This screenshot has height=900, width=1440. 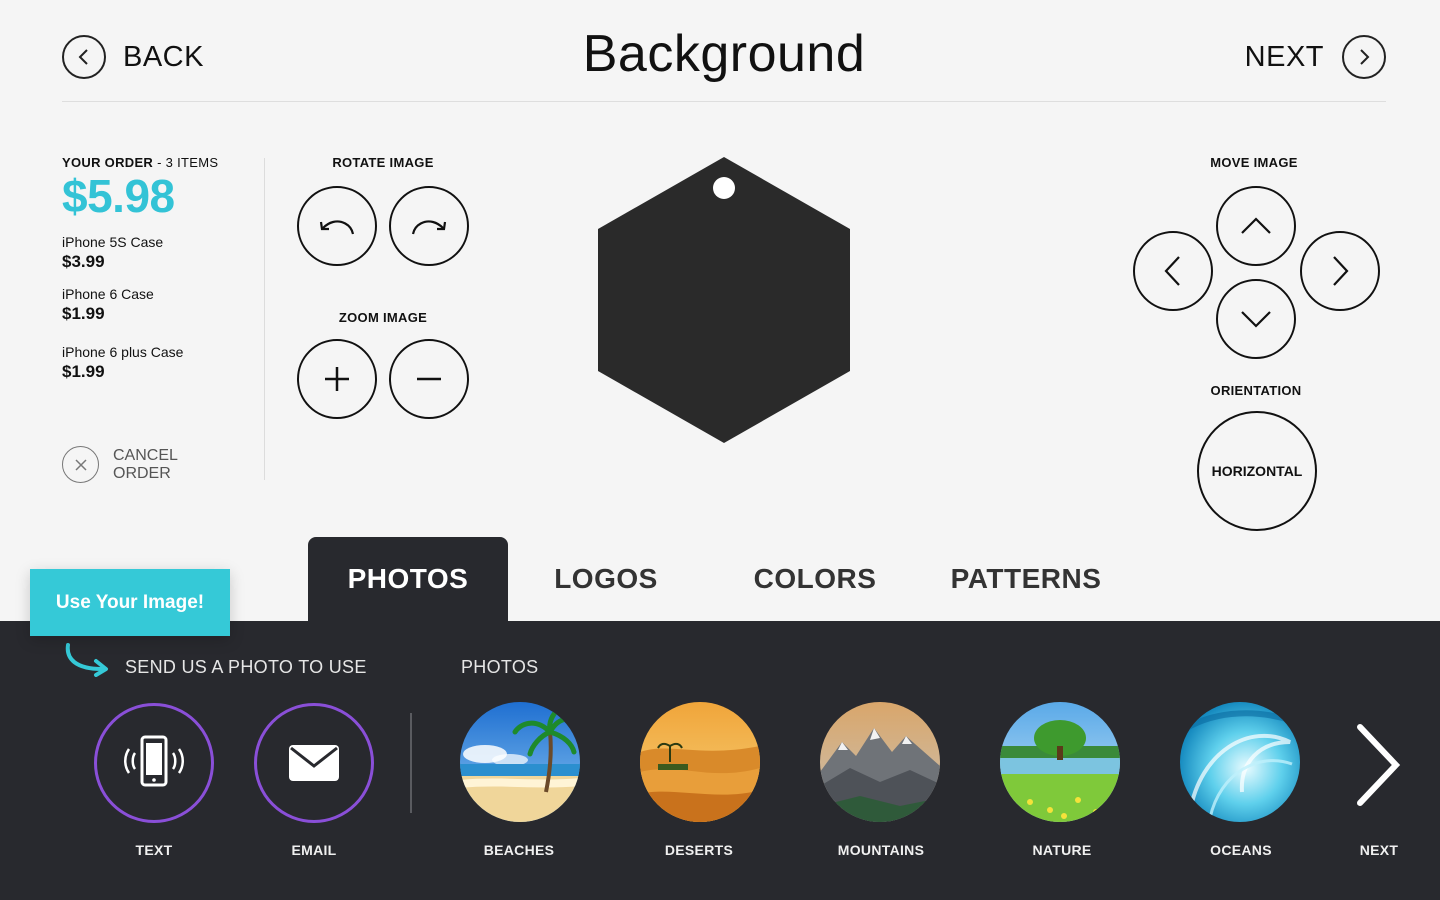 I want to click on oceans-thumbnail, so click(x=1240, y=762).